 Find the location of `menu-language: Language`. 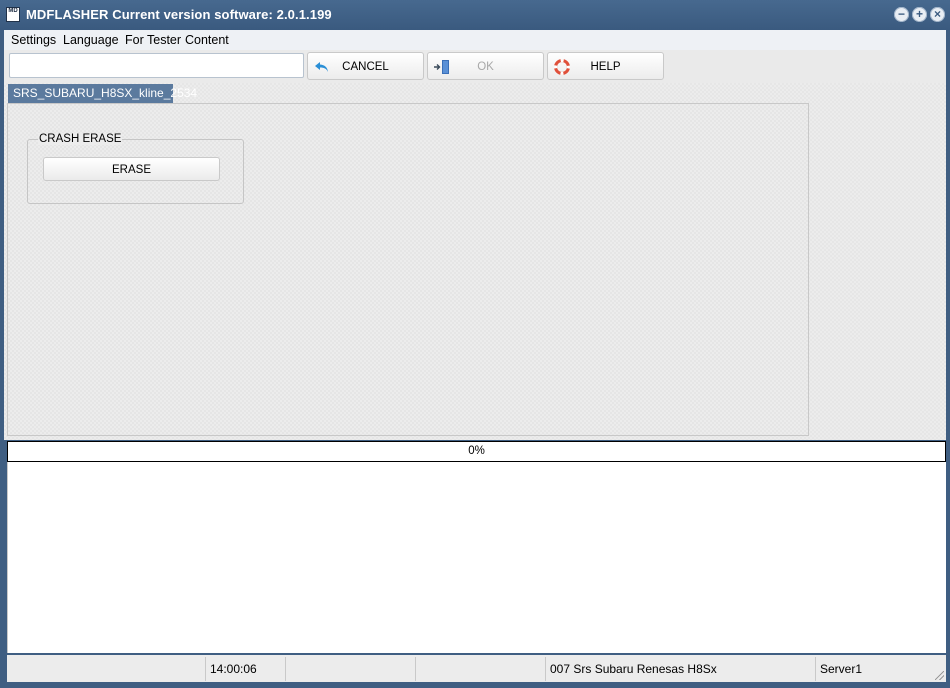

menu-language: Language is located at coordinates (91, 40).